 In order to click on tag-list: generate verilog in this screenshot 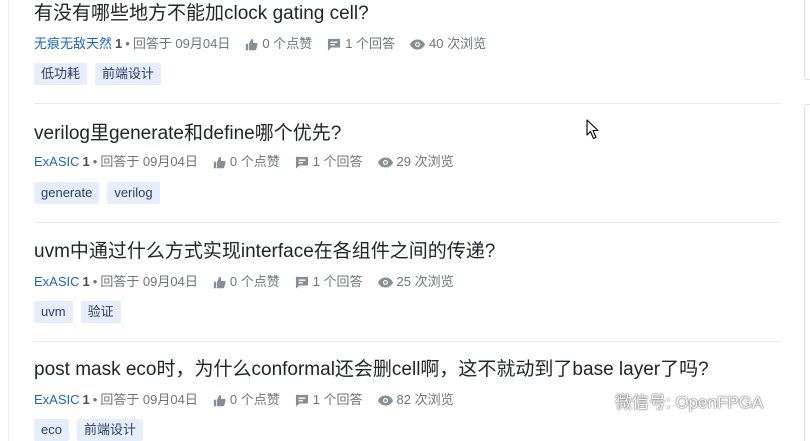, I will do `click(97, 193)`.